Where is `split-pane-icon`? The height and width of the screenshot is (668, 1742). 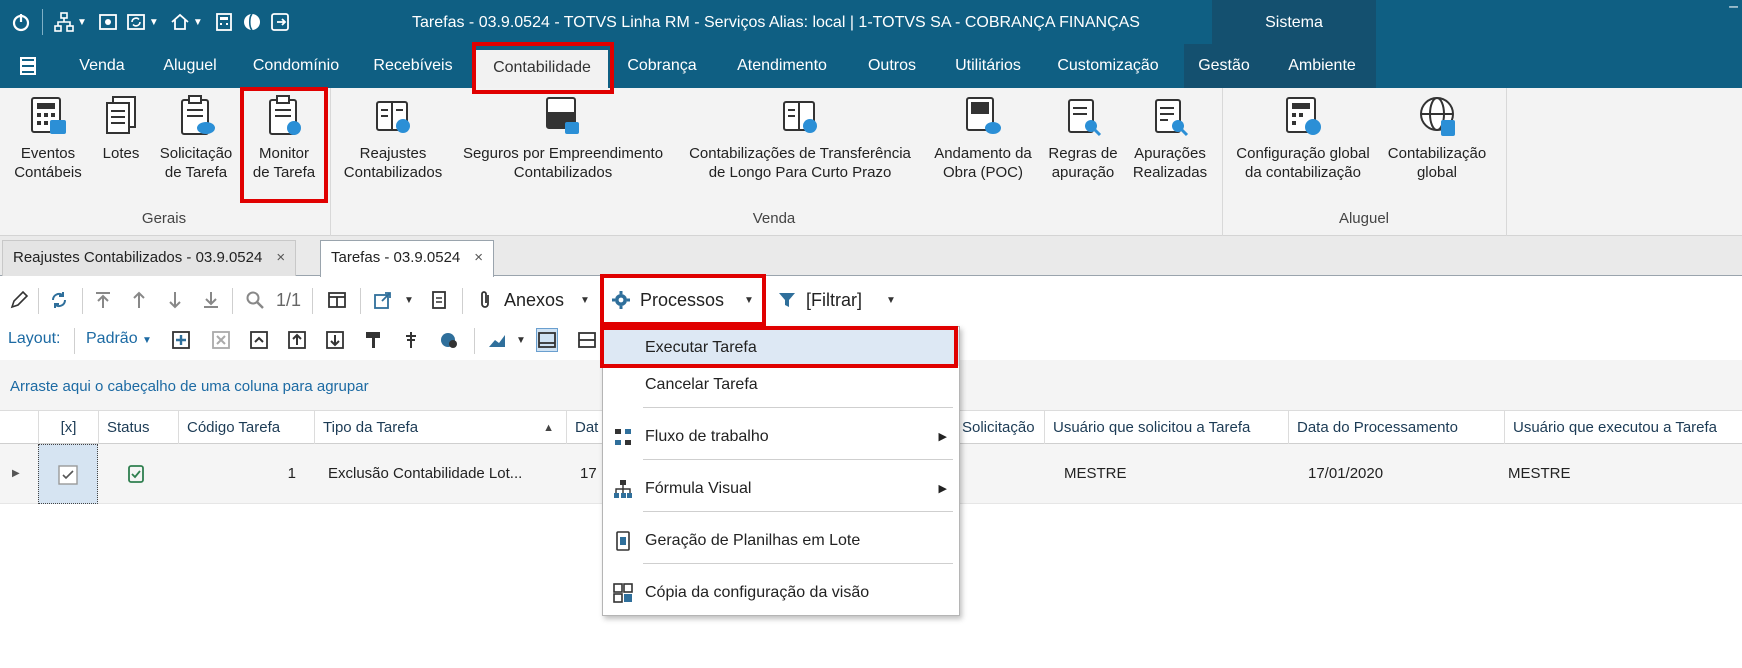
split-pane-icon is located at coordinates (587, 340).